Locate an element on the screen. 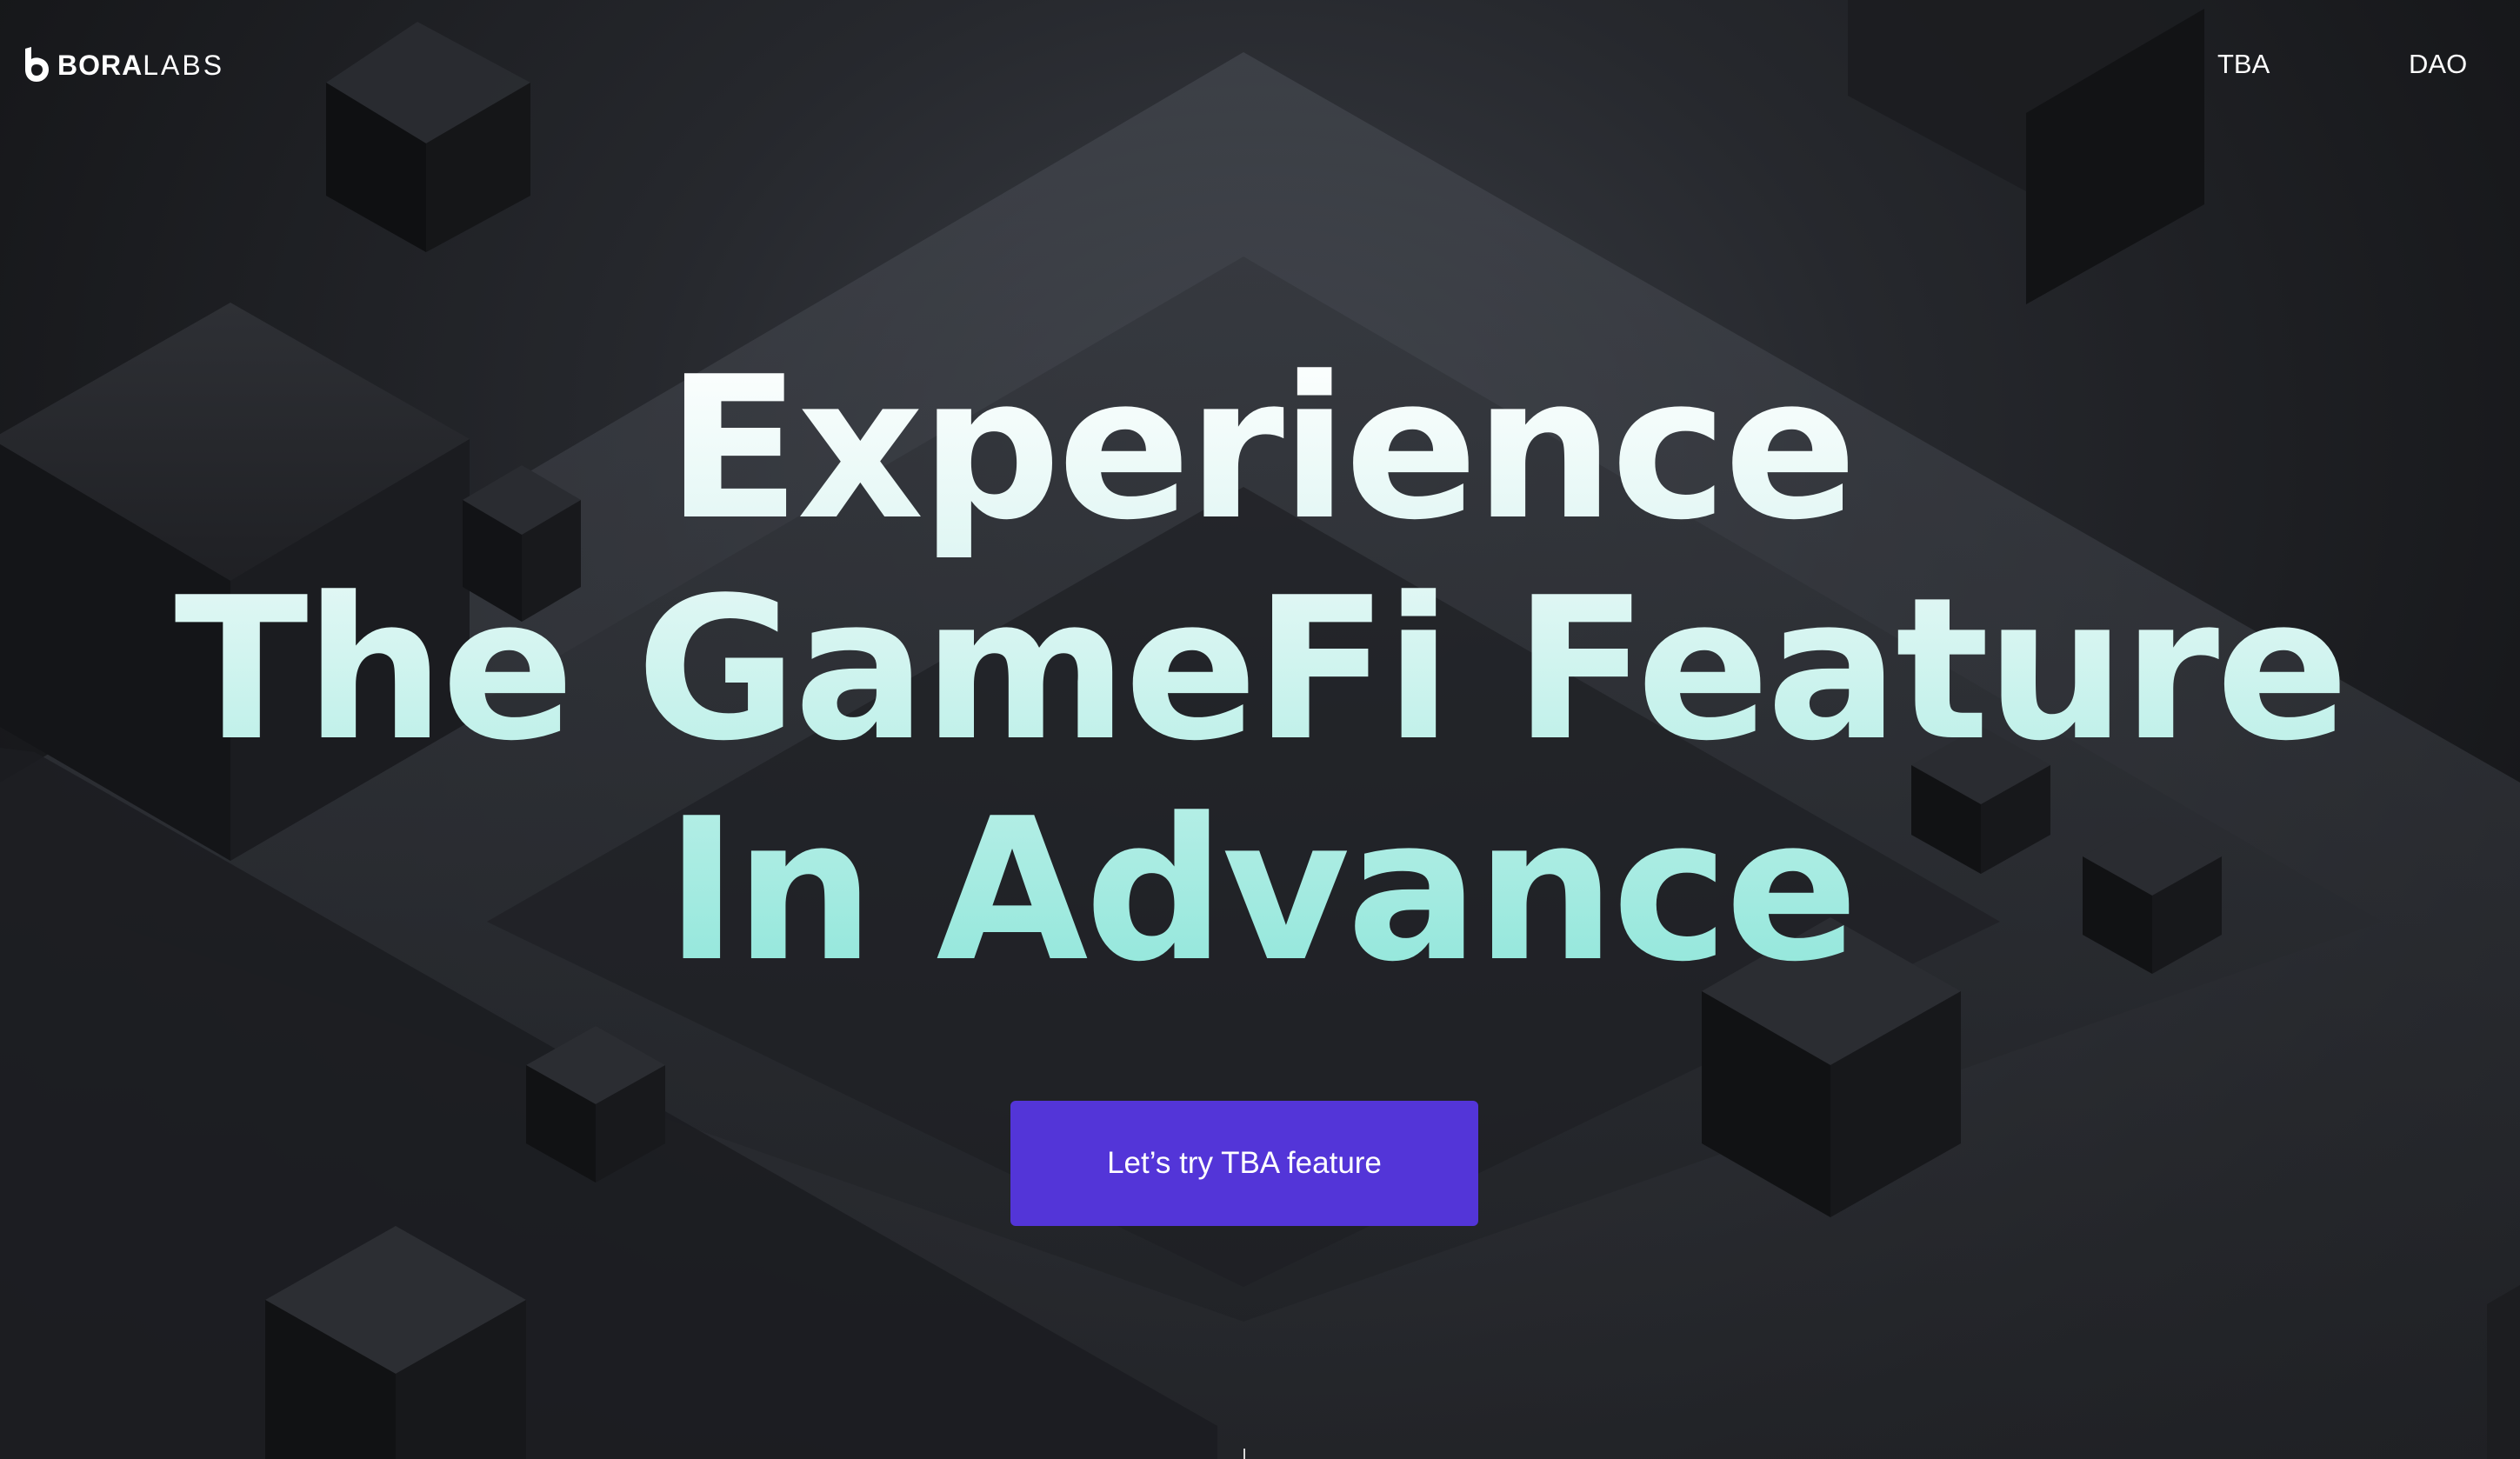 The height and width of the screenshot is (1459, 2520). nav-item-tba: TBA is located at coordinates (2243, 64).